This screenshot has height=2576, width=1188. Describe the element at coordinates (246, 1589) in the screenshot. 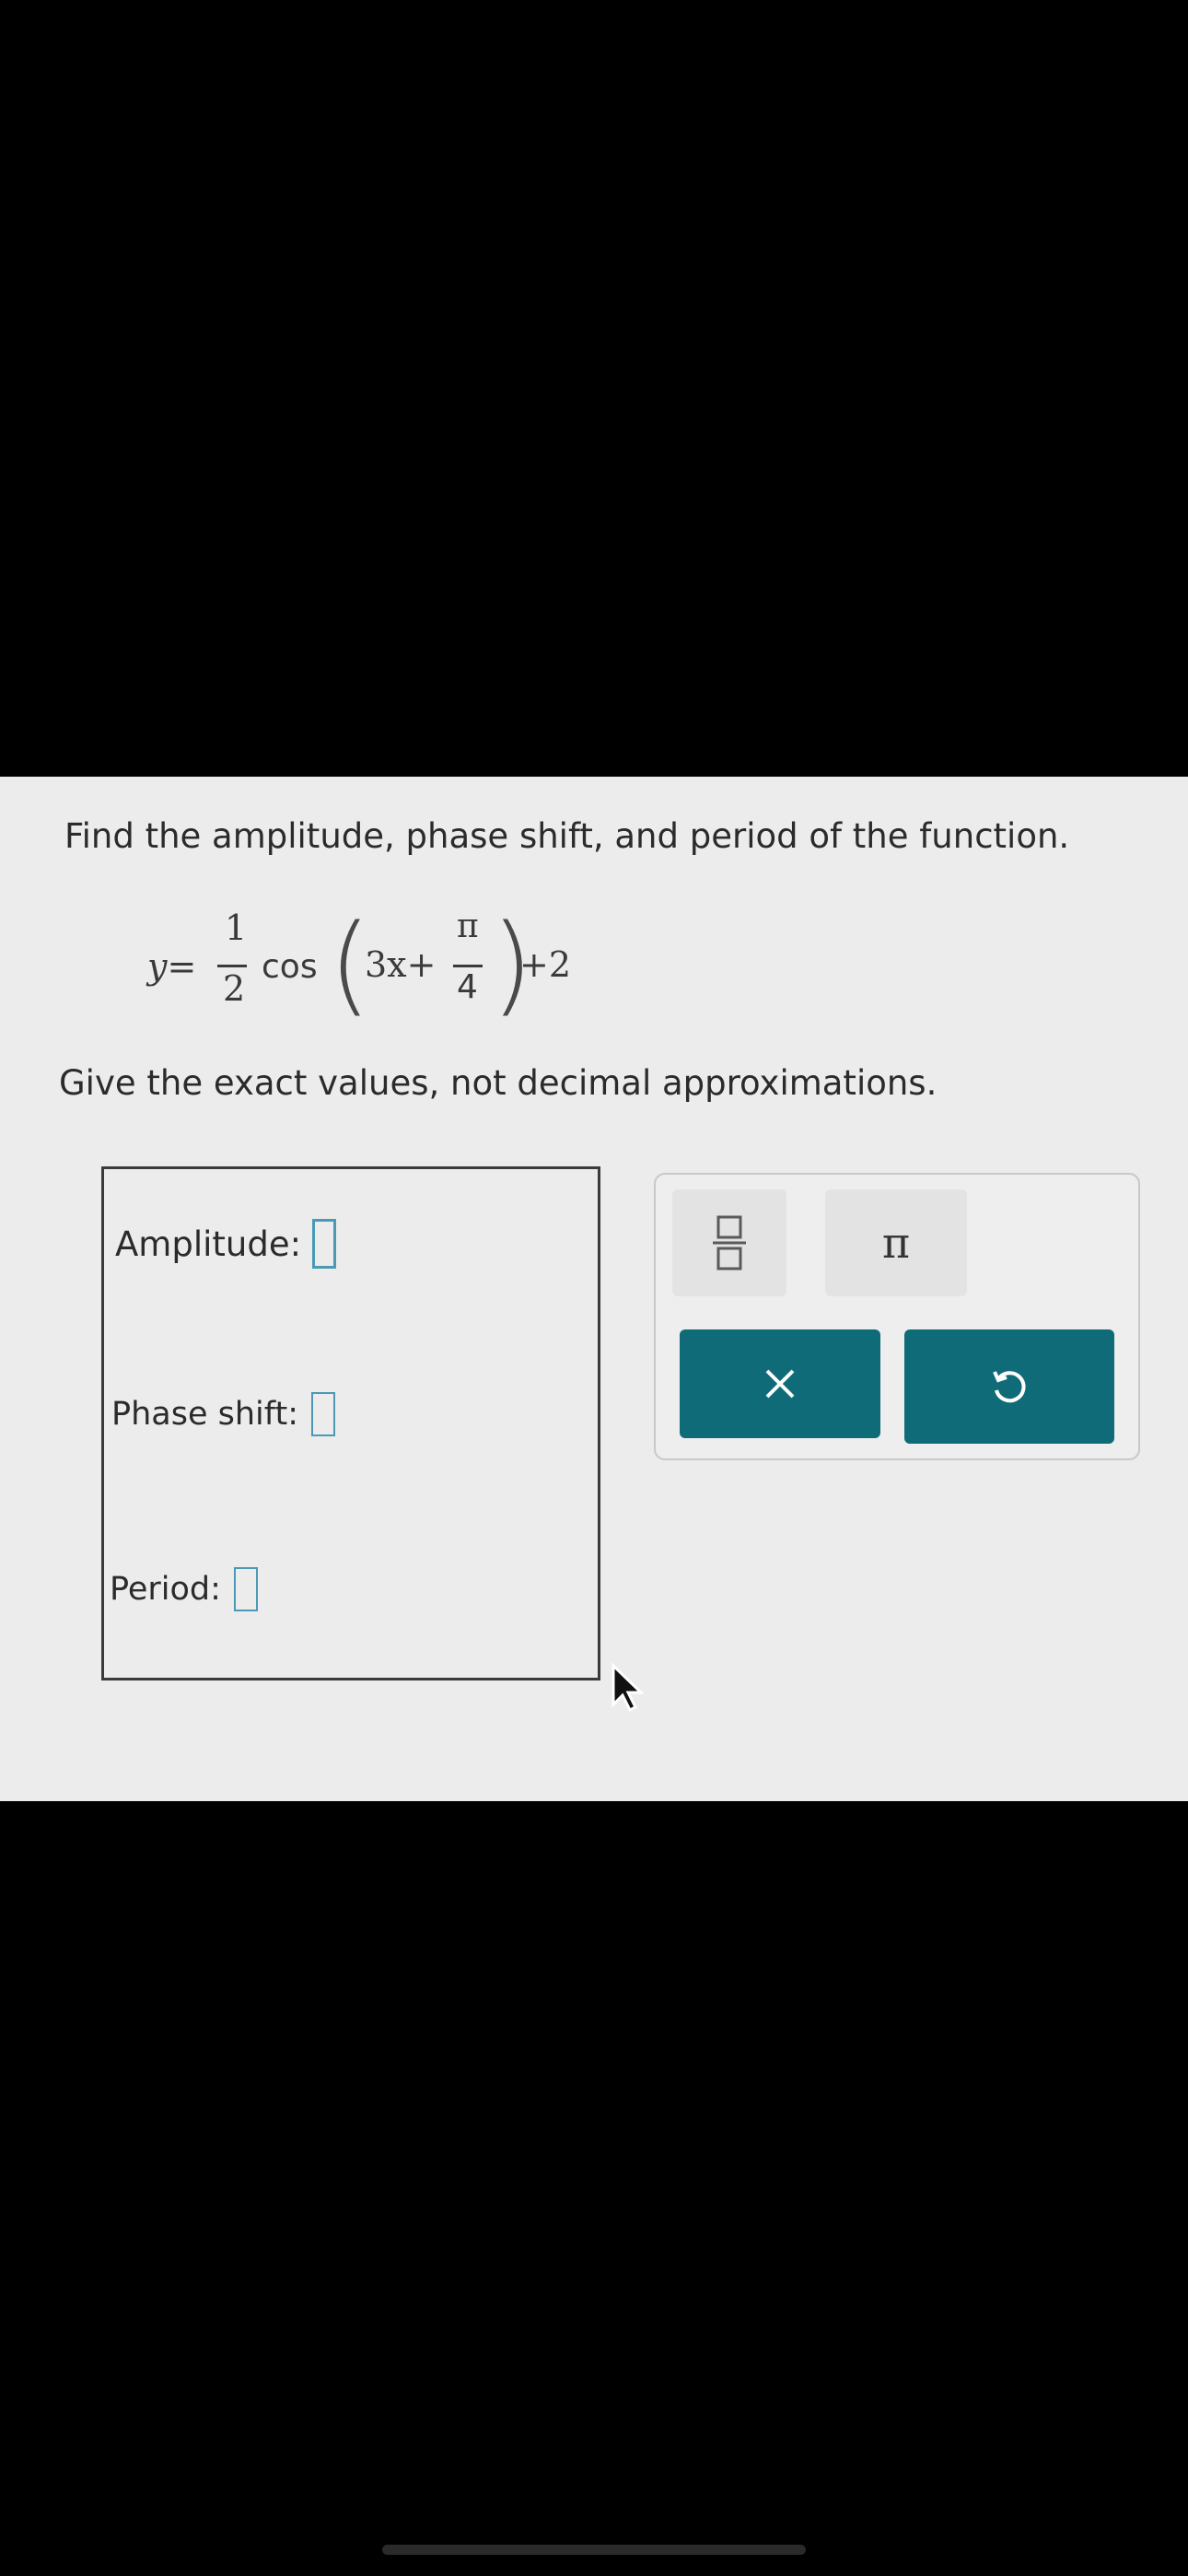

I see `period-input` at that location.